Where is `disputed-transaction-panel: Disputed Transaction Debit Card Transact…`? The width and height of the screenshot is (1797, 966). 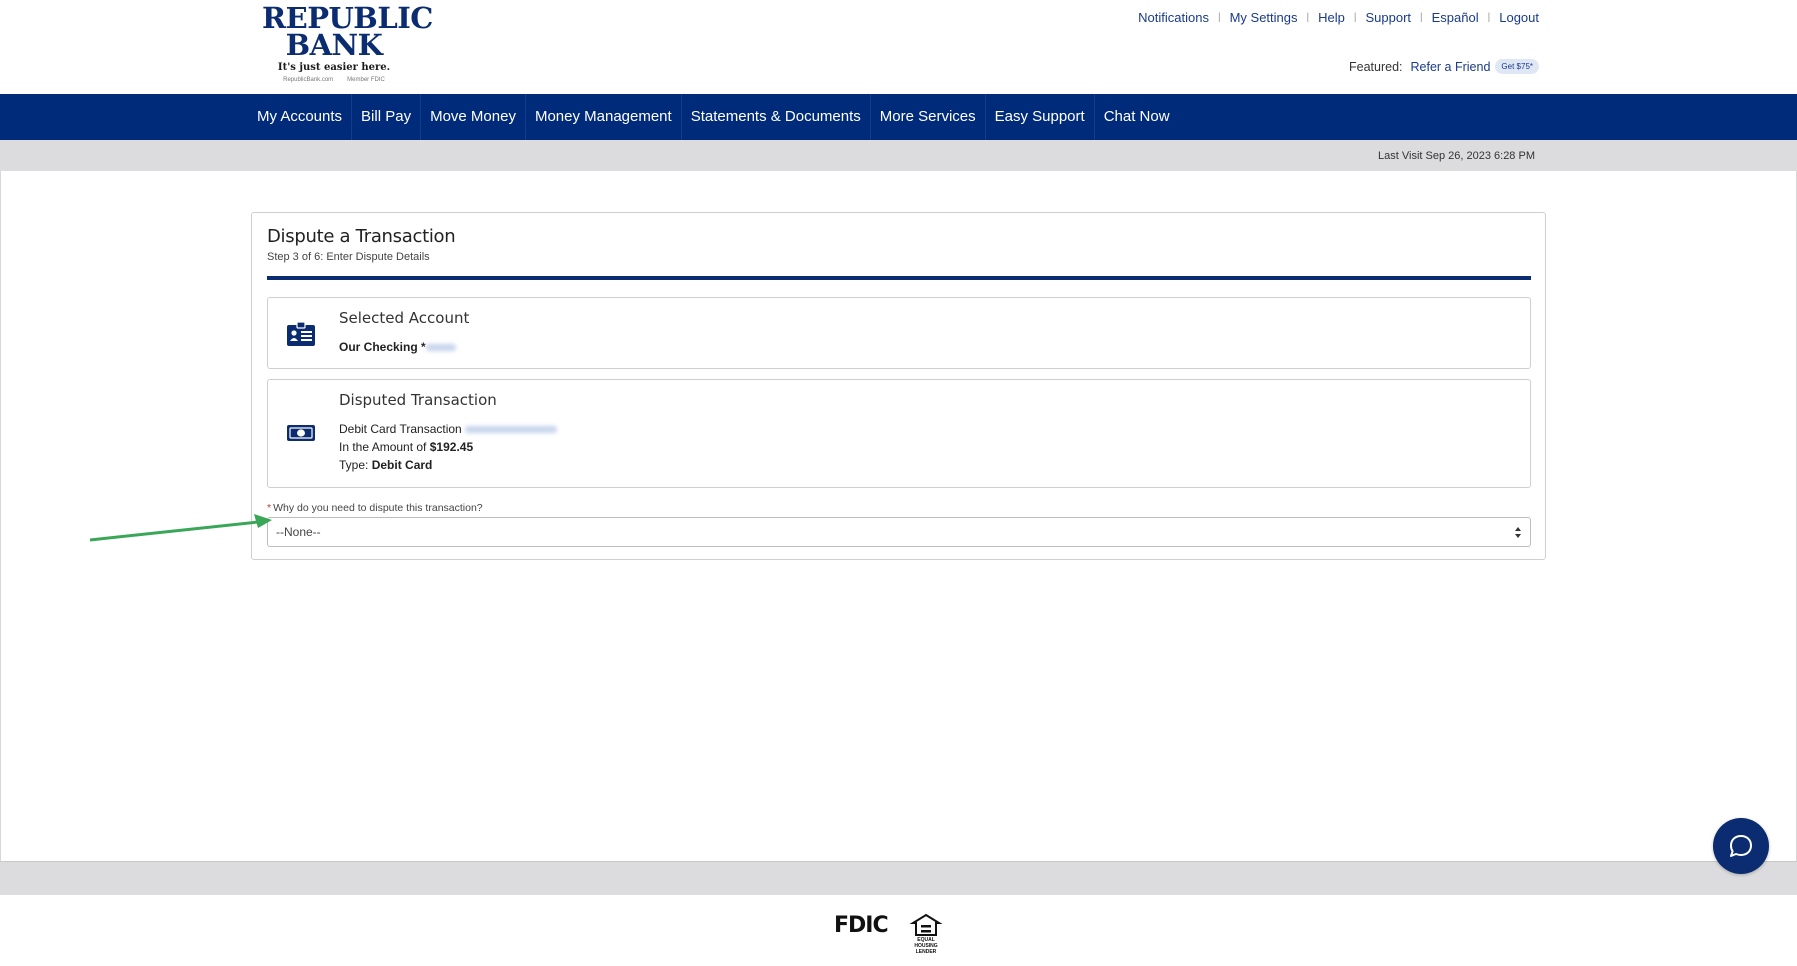 disputed-transaction-panel: Disputed Transaction Debit Card Transact… is located at coordinates (899, 433).